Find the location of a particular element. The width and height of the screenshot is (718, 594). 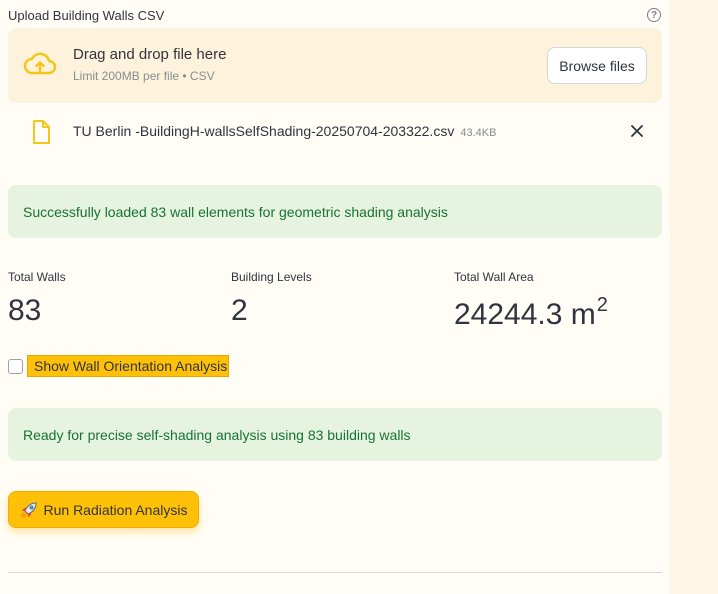

metric-label: Total Walls is located at coordinates (37, 277).